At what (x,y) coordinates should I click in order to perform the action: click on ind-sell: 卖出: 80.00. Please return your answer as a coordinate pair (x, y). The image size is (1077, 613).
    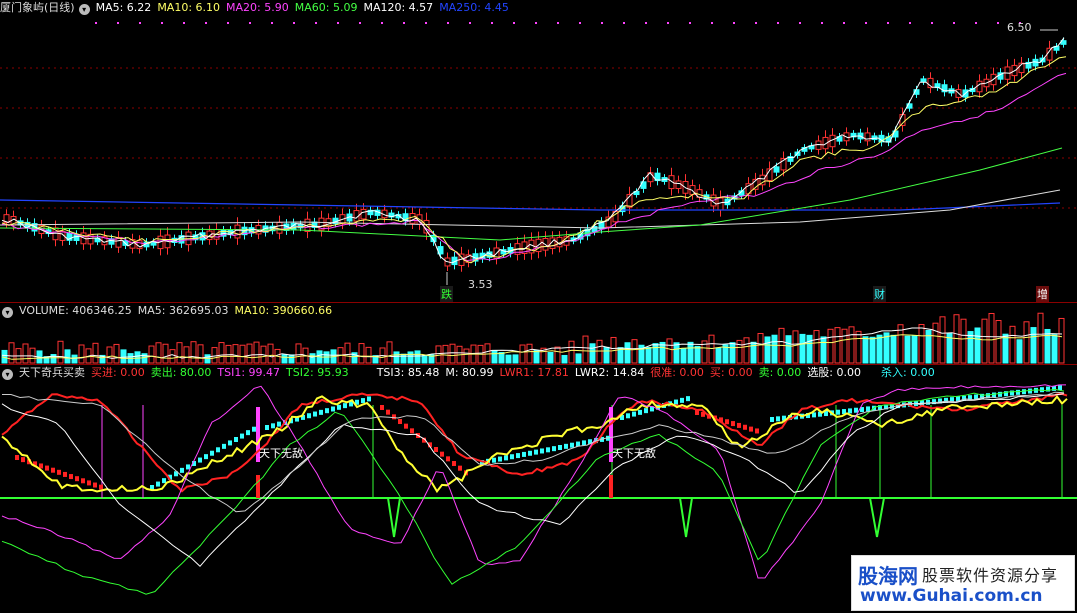
    Looking at the image, I should click on (181, 372).